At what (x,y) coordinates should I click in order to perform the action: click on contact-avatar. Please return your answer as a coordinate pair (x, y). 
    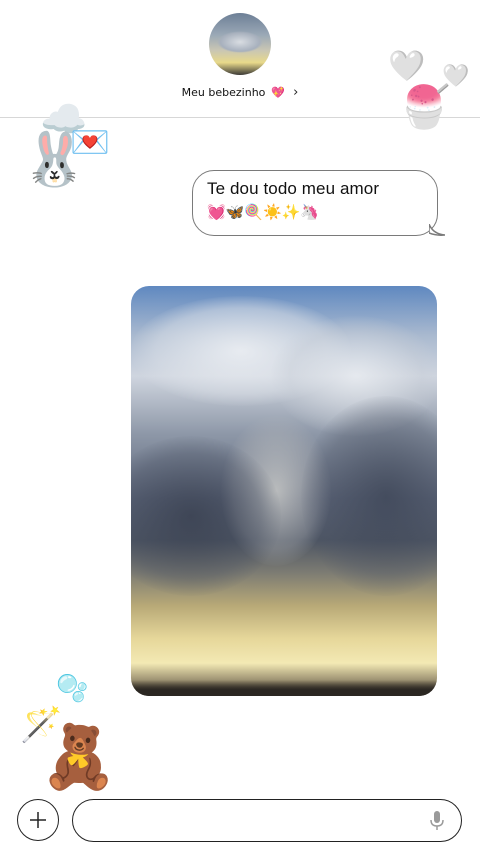
    Looking at the image, I should click on (240, 44).